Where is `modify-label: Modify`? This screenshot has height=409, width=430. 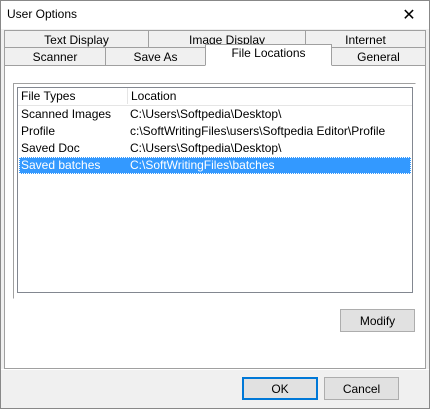
modify-label: Modify is located at coordinates (377, 320).